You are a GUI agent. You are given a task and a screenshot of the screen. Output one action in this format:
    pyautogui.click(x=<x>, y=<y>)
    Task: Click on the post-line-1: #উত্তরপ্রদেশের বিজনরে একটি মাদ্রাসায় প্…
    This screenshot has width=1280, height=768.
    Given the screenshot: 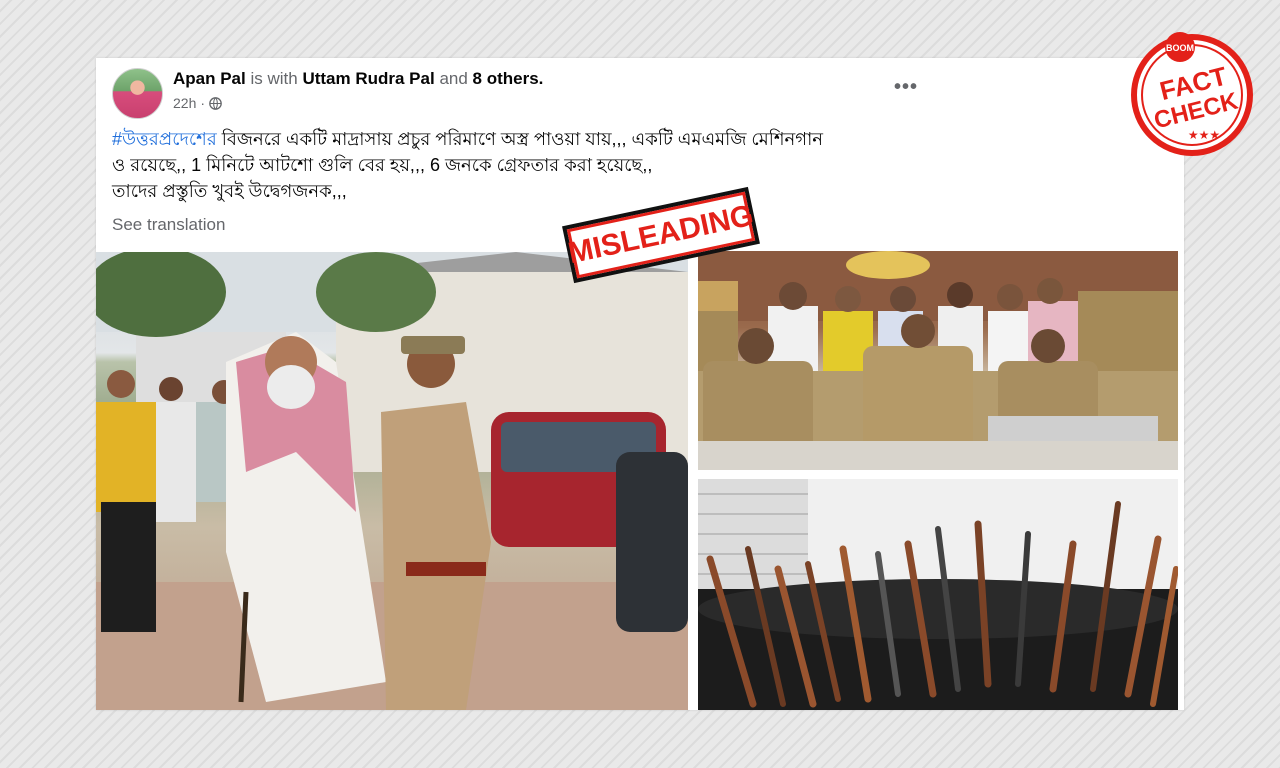 What is the action you would take?
    pyautogui.click(x=542, y=139)
    